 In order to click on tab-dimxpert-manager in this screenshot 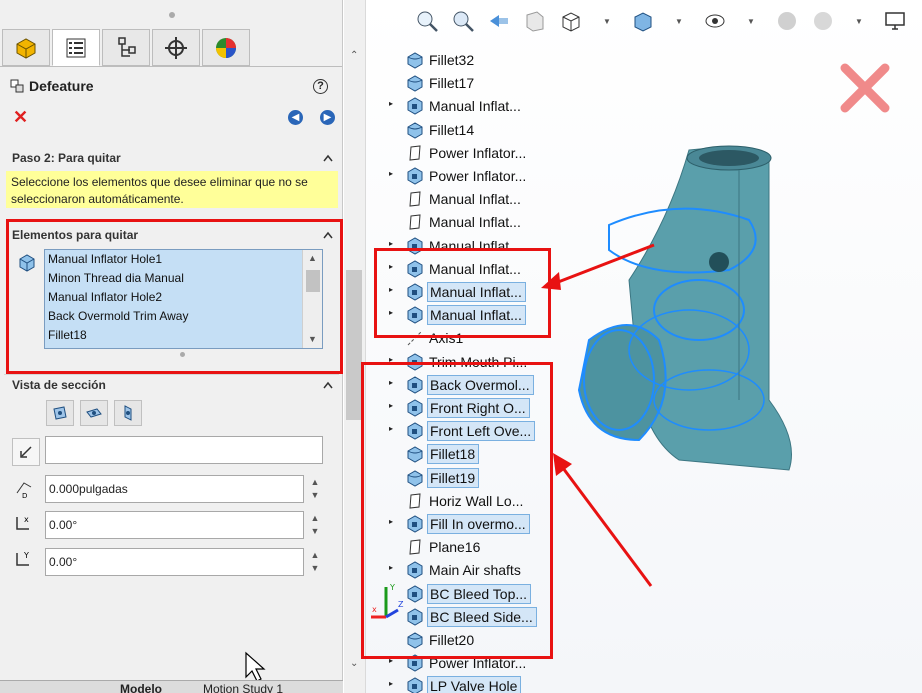, I will do `click(176, 47)`.